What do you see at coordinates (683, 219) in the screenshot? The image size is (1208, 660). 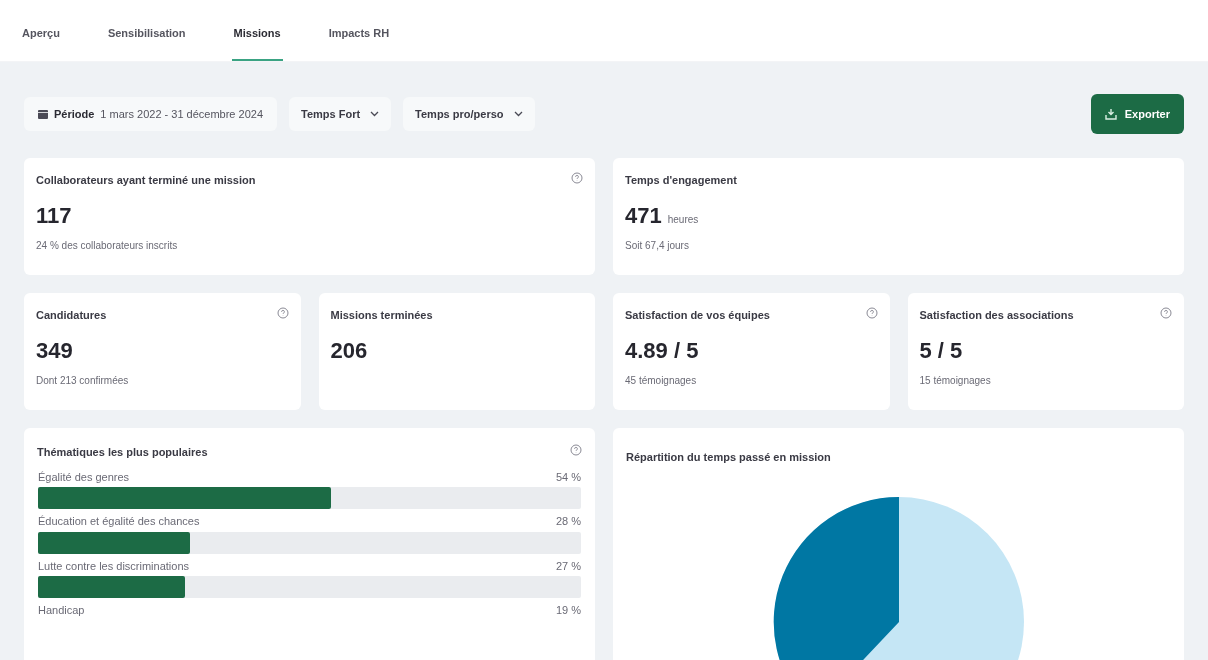 I see `stat-unit: heures` at bounding box center [683, 219].